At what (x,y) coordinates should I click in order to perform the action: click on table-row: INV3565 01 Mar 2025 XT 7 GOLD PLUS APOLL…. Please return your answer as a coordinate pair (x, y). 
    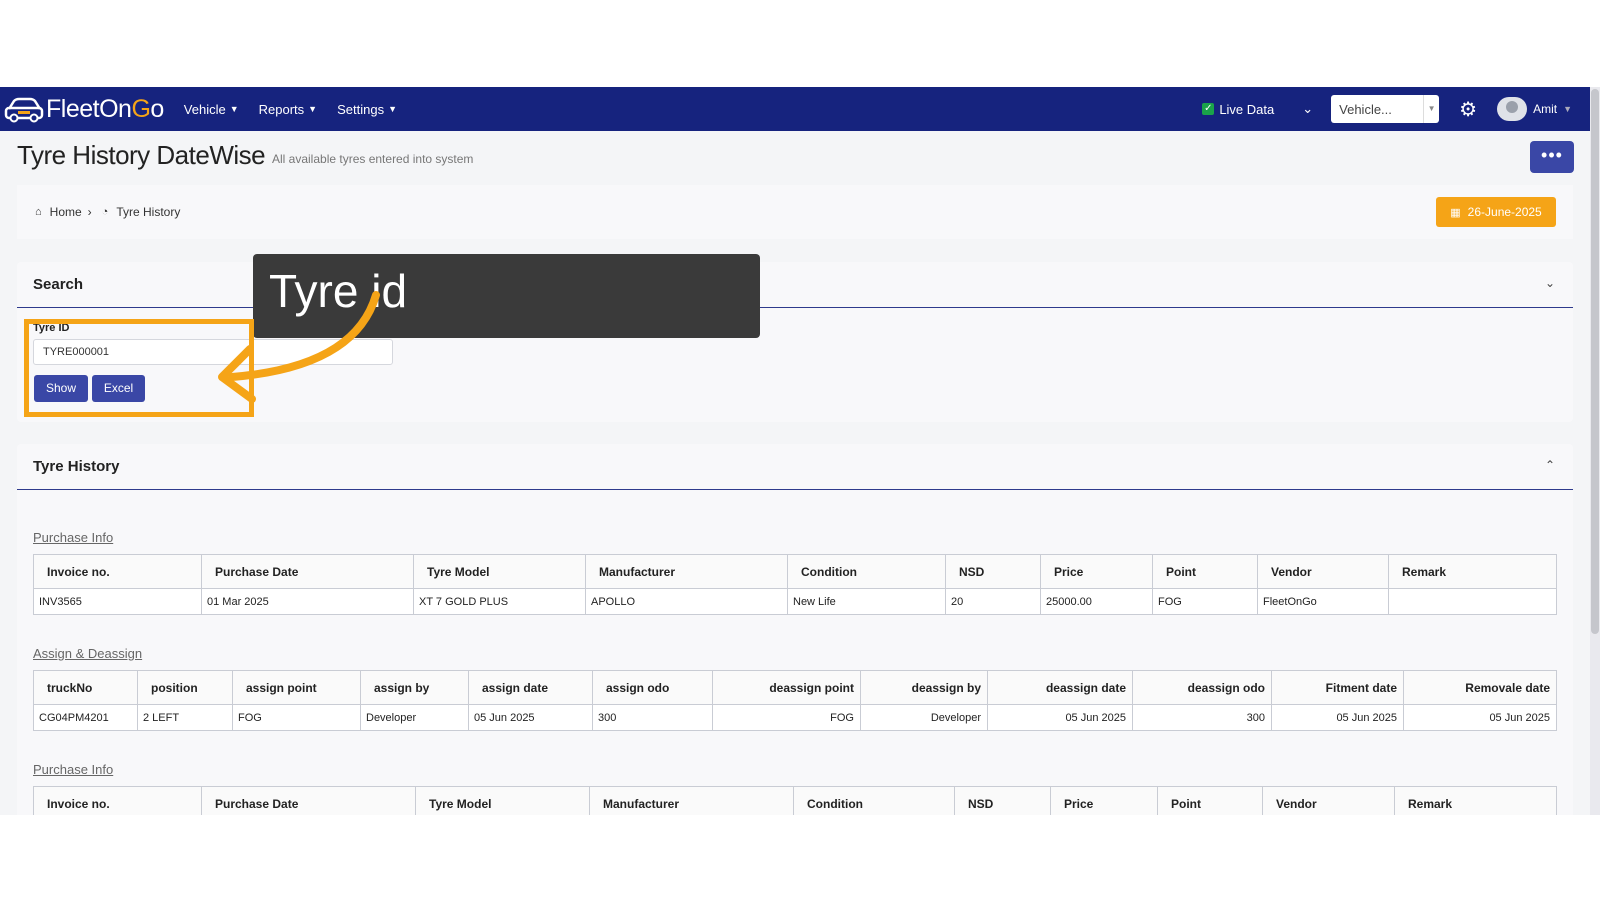
    Looking at the image, I should click on (795, 601).